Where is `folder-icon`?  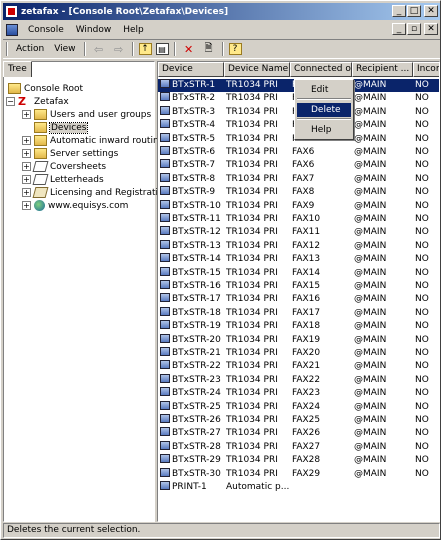
folder-icon is located at coordinates (14, 88).